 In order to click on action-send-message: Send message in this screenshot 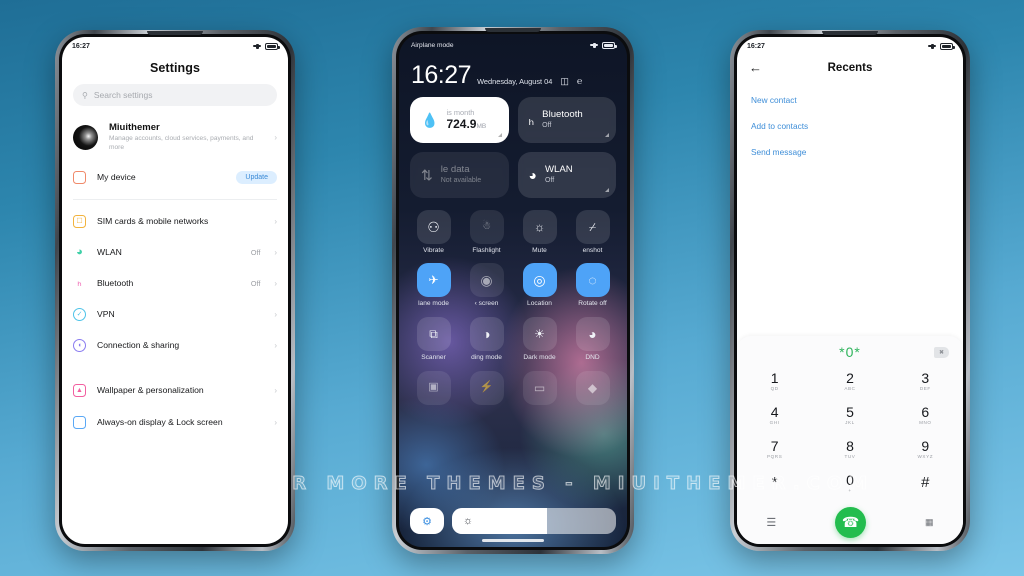, I will do `click(850, 152)`.